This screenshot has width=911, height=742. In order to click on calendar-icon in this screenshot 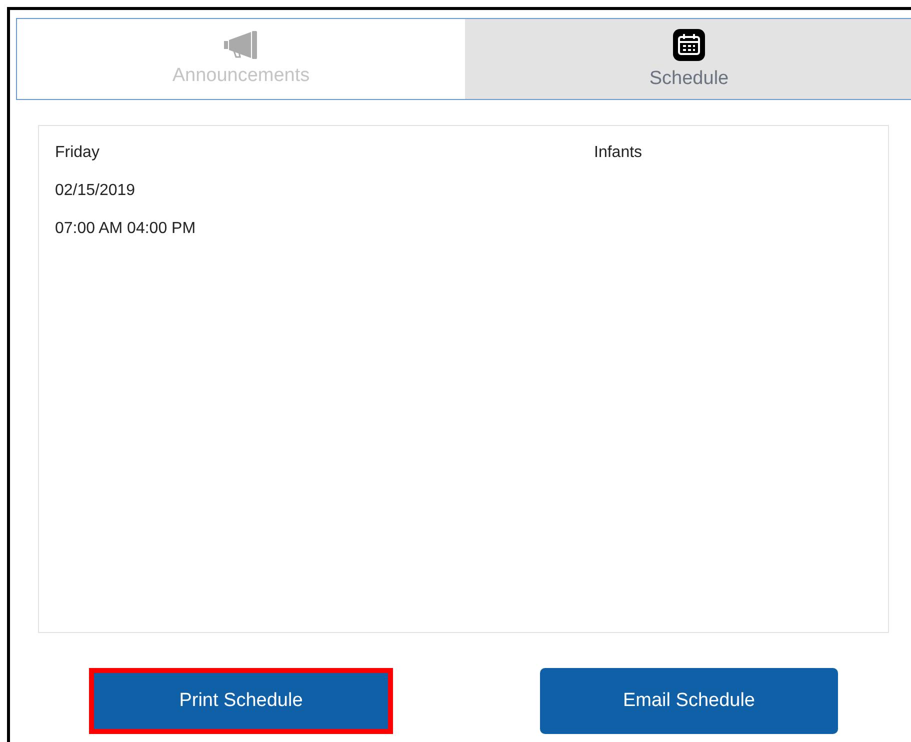, I will do `click(689, 45)`.